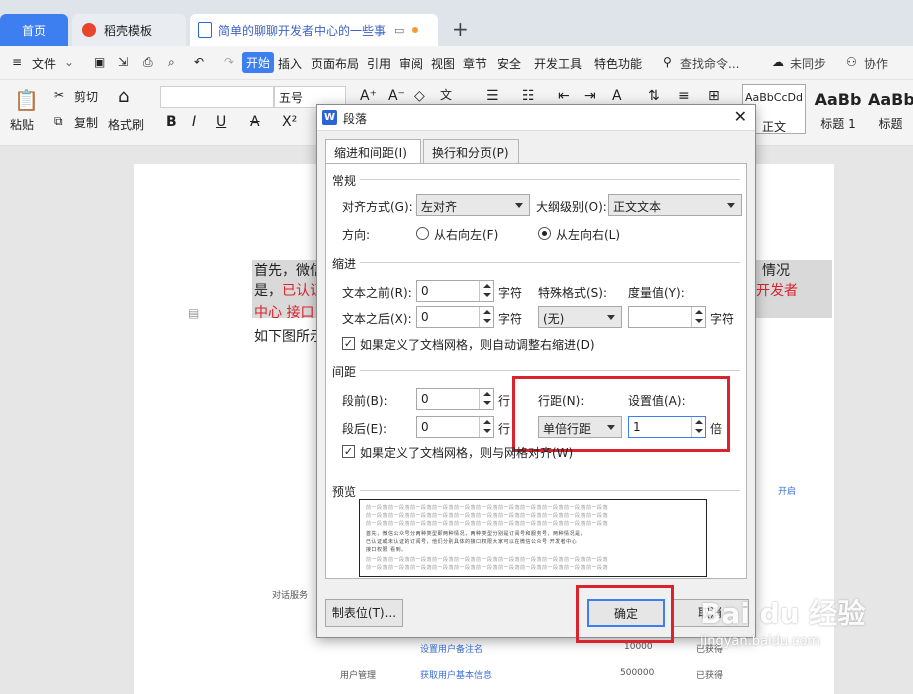 The image size is (913, 694). Describe the element at coordinates (379, 63) in the screenshot. I see `menu-reference: 引用` at that location.